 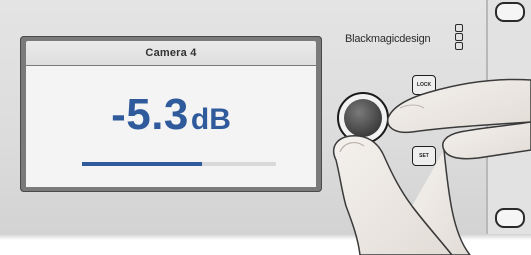 What do you see at coordinates (210, 119) in the screenshot?
I see `level-unit: dB` at bounding box center [210, 119].